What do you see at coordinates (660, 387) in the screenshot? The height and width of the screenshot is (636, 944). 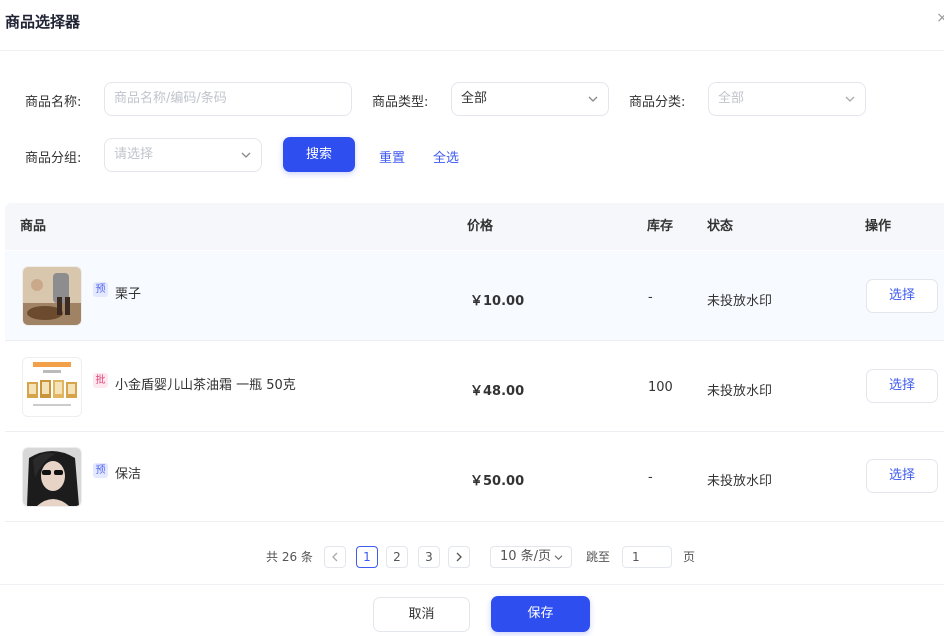 I see `product-stock: 100` at bounding box center [660, 387].